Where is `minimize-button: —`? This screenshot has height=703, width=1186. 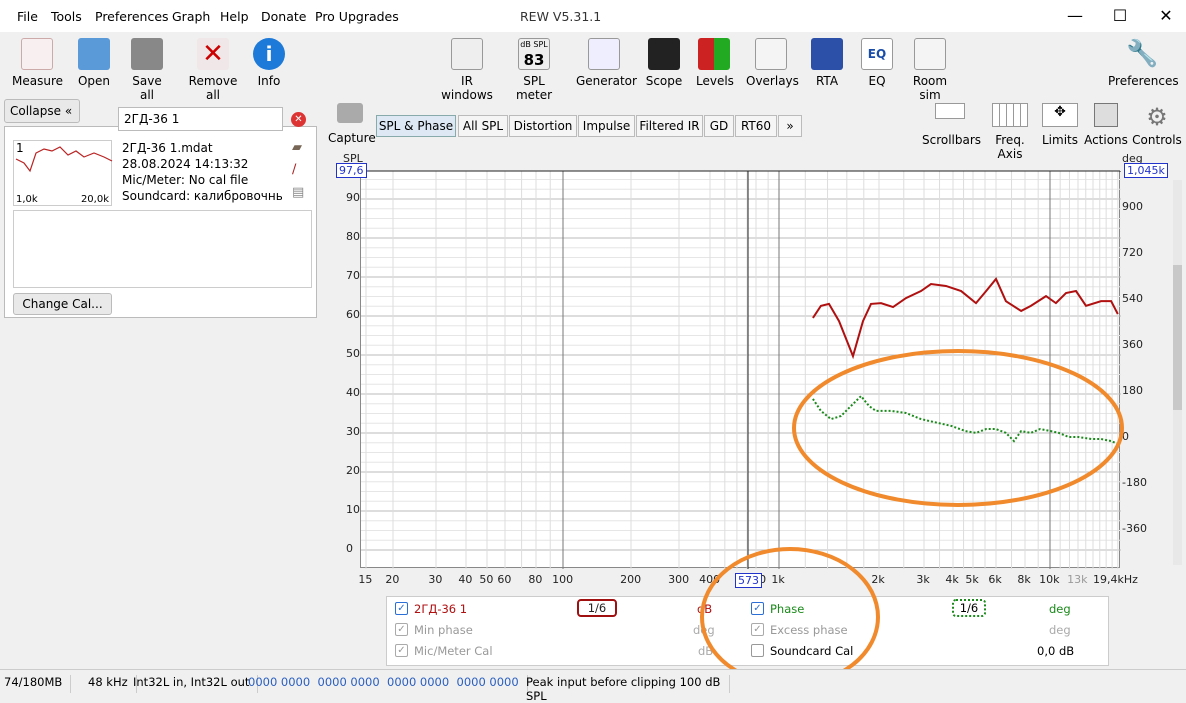 minimize-button: — is located at coordinates (1075, 16).